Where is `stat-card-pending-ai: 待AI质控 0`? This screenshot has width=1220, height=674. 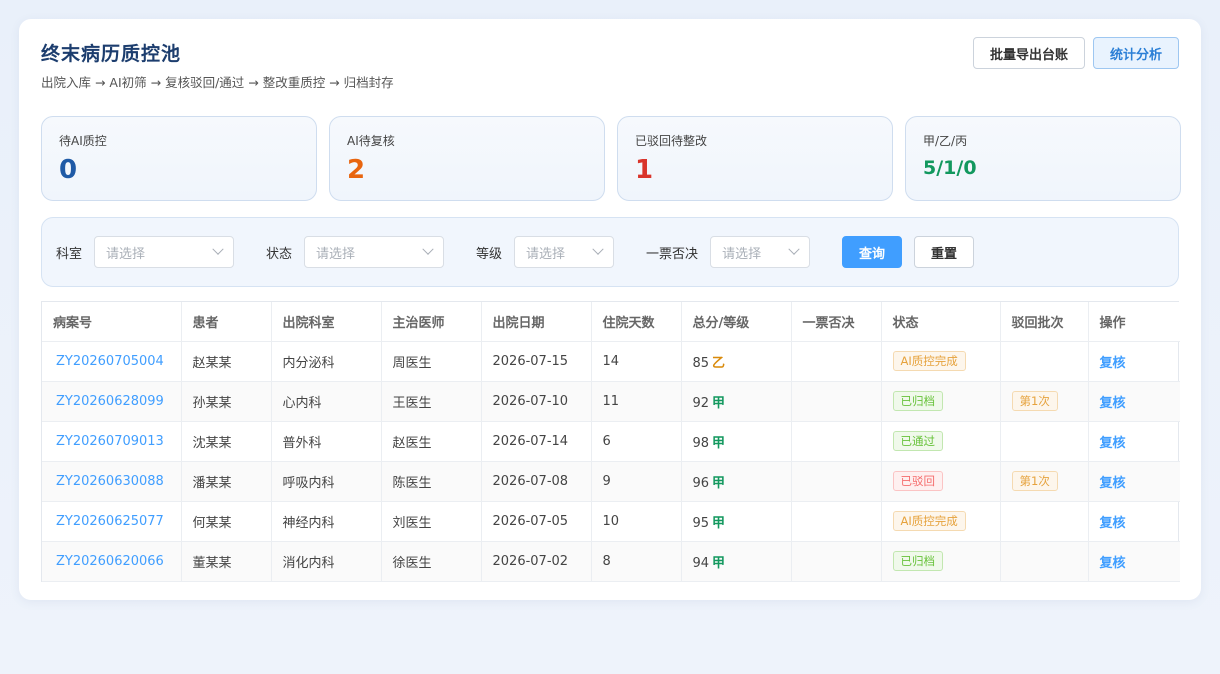 stat-card-pending-ai: 待AI质控 0 is located at coordinates (179, 158).